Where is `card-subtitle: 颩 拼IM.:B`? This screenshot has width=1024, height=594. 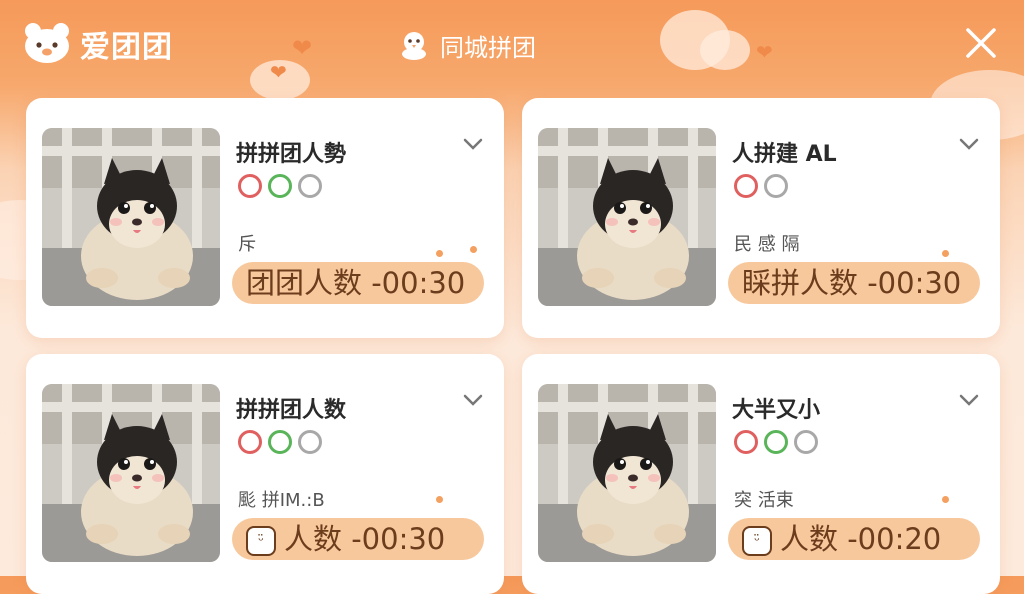
card-subtitle: 颩 拼IM.:B is located at coordinates (281, 500).